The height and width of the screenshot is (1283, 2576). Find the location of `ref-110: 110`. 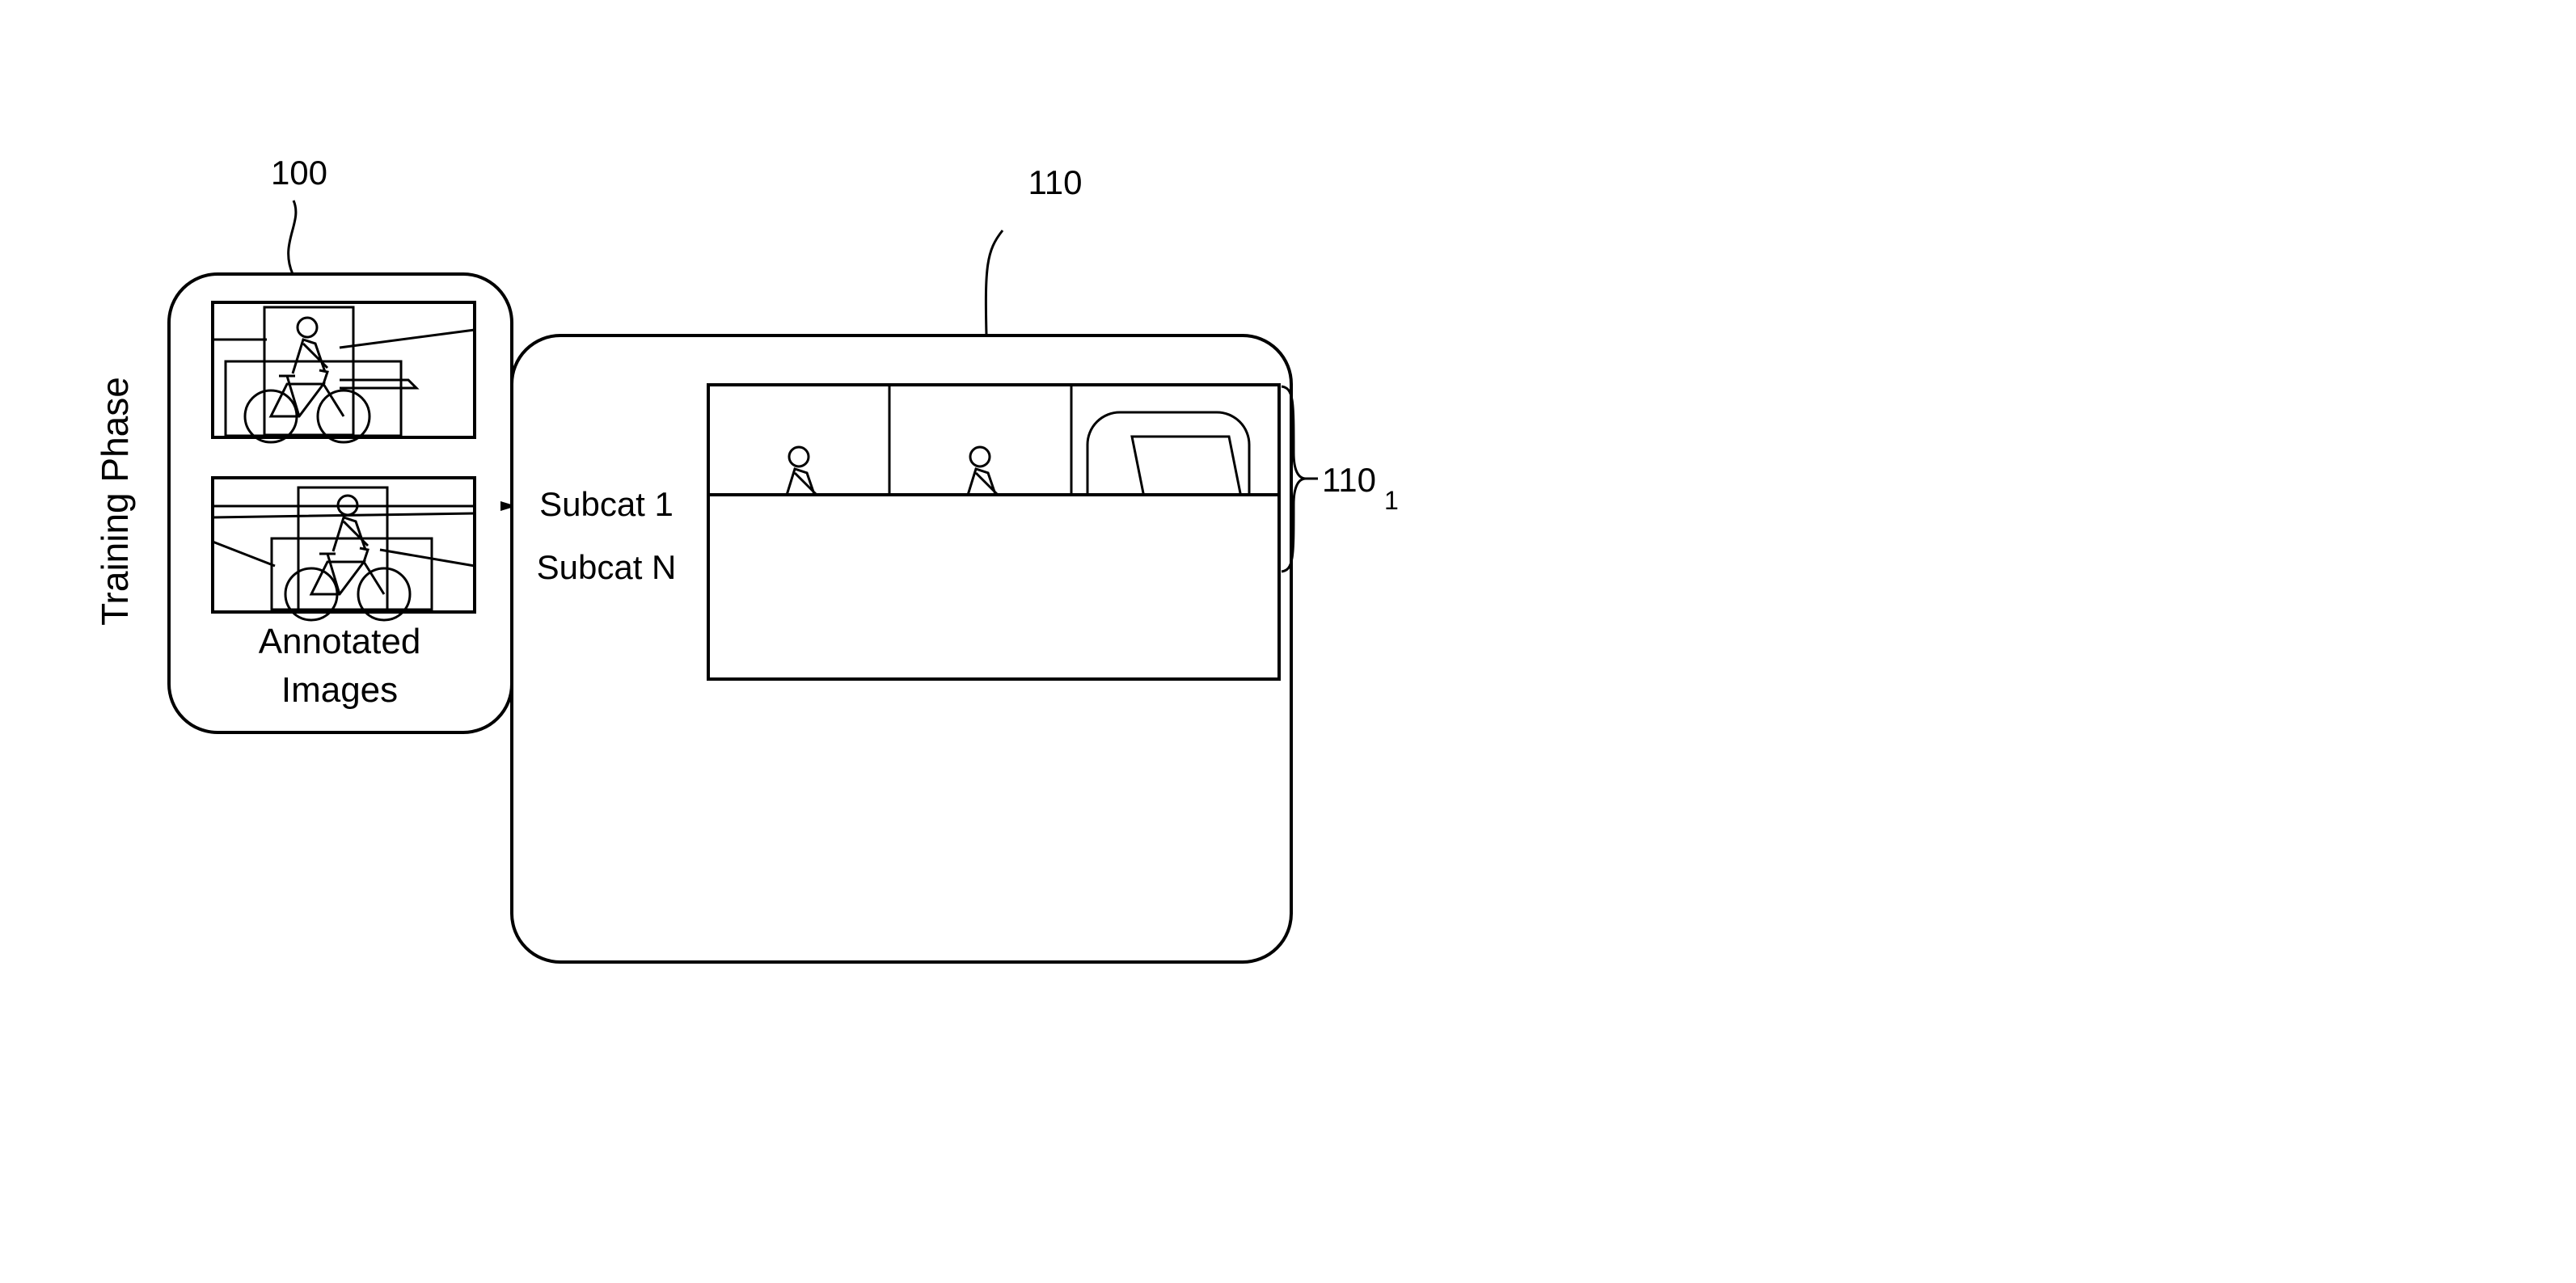

ref-110: 110 is located at coordinates (1055, 182).